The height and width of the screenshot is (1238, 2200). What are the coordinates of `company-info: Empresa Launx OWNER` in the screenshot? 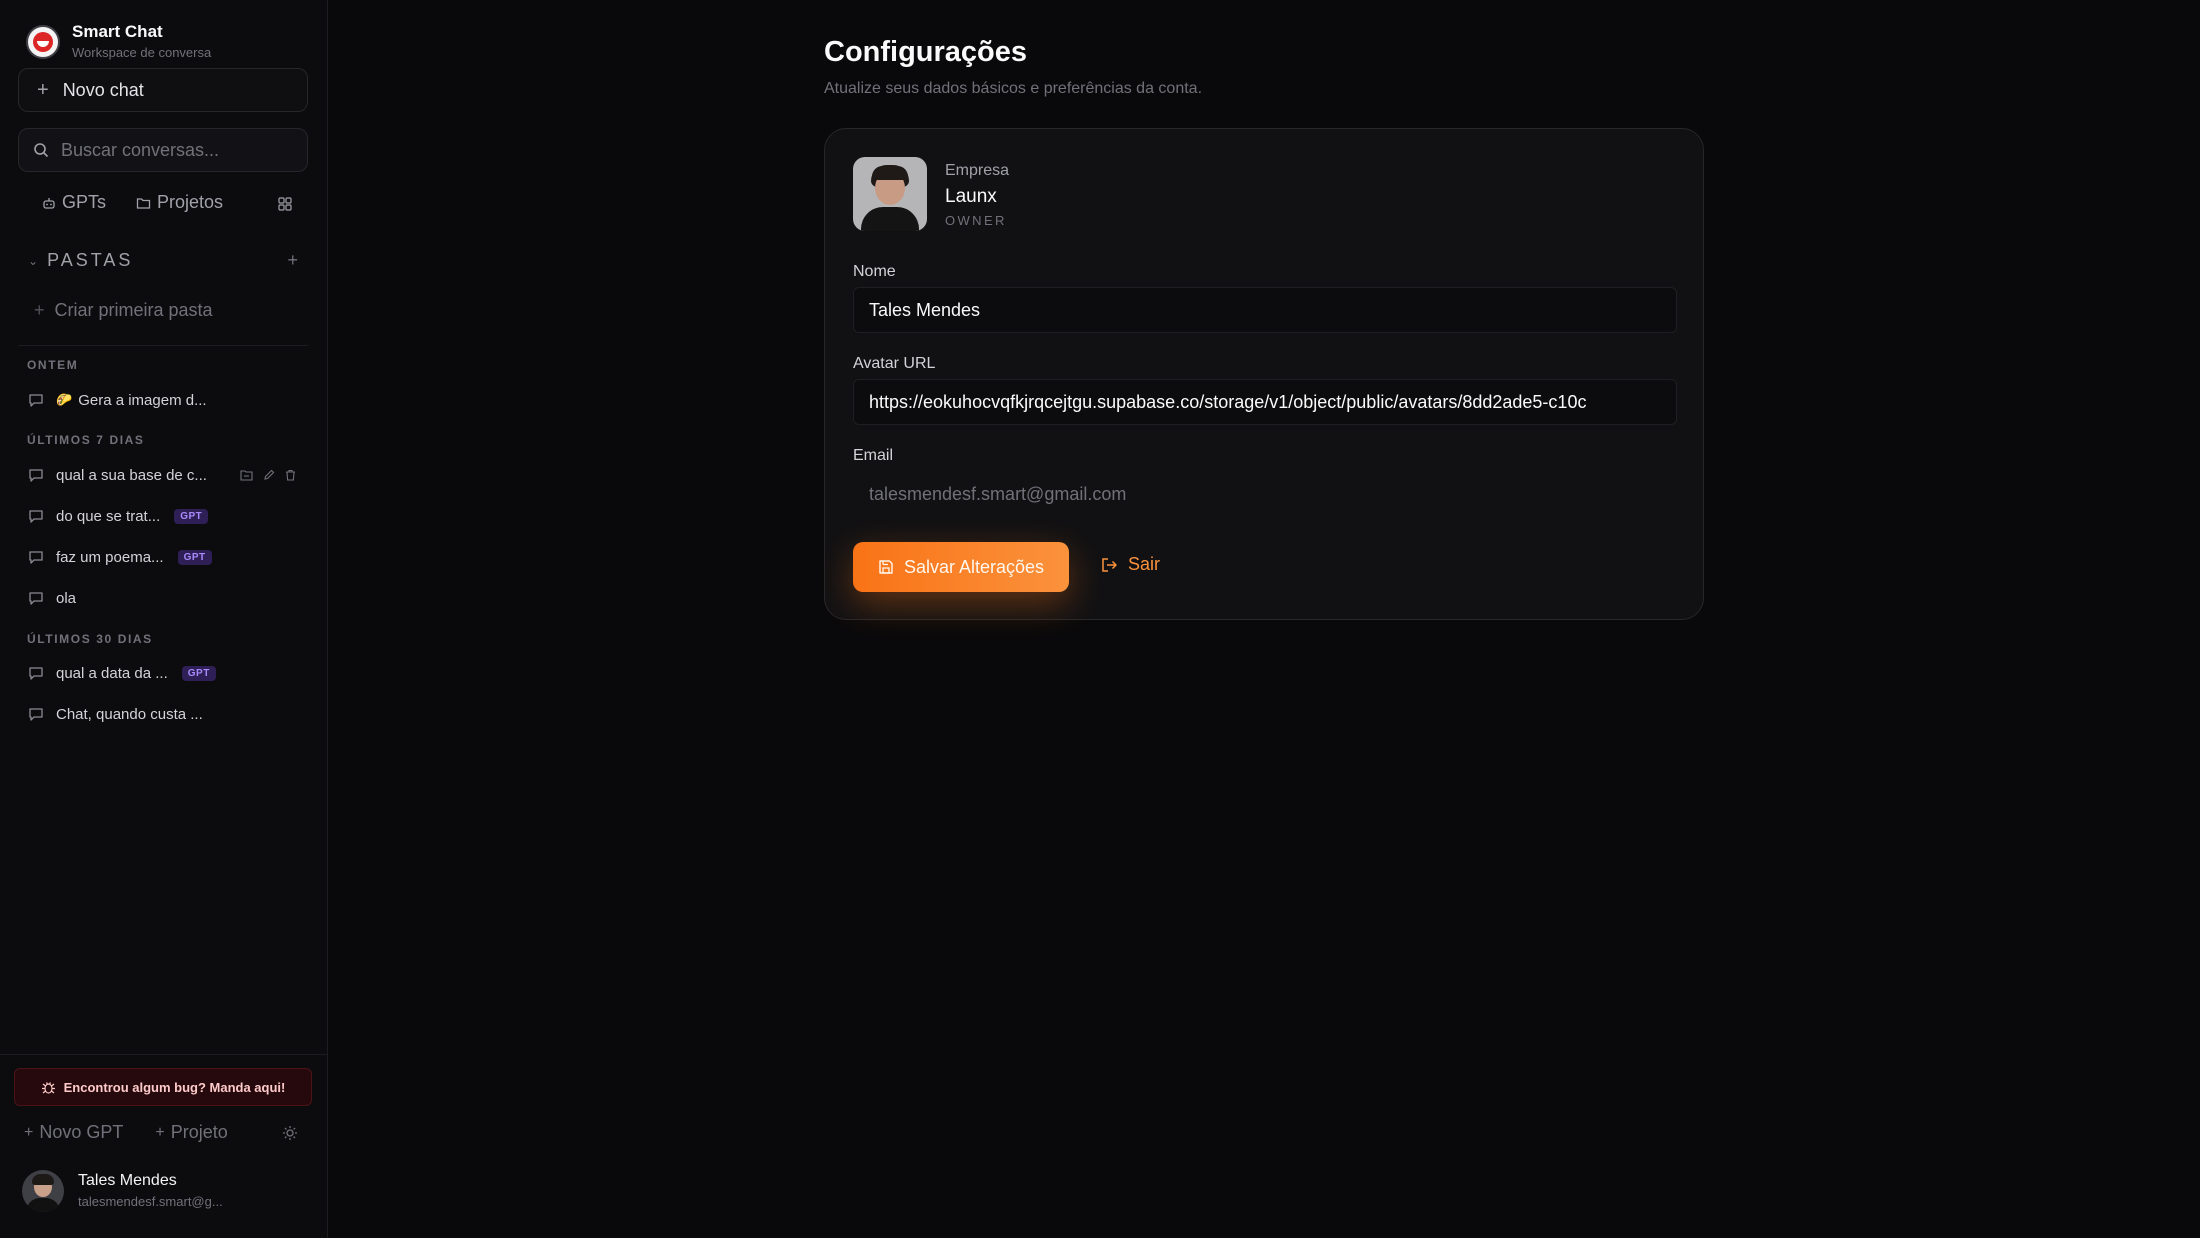 It's located at (977, 194).